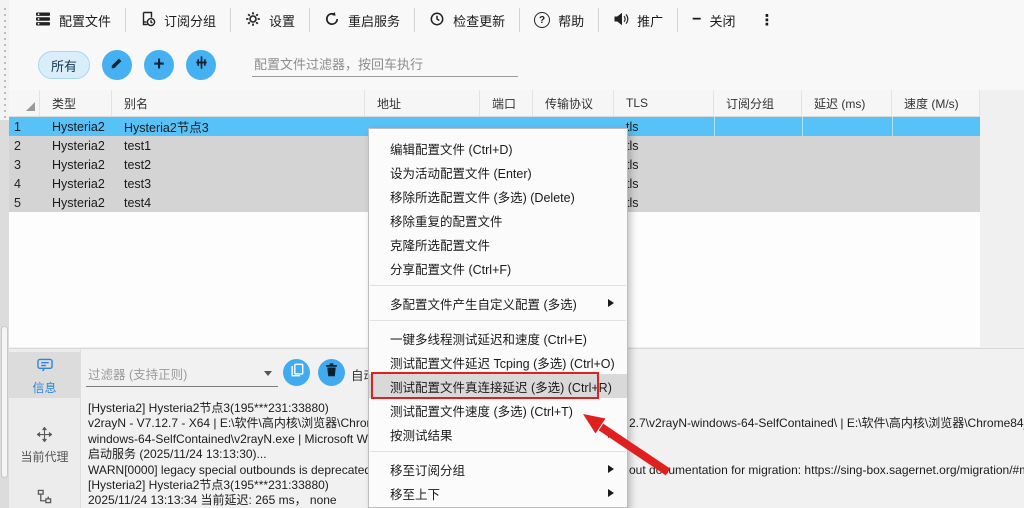  Describe the element at coordinates (498, 303) in the screenshot. I see `menu-item: 多配置文件产生自定义配置 (多选)` at that location.